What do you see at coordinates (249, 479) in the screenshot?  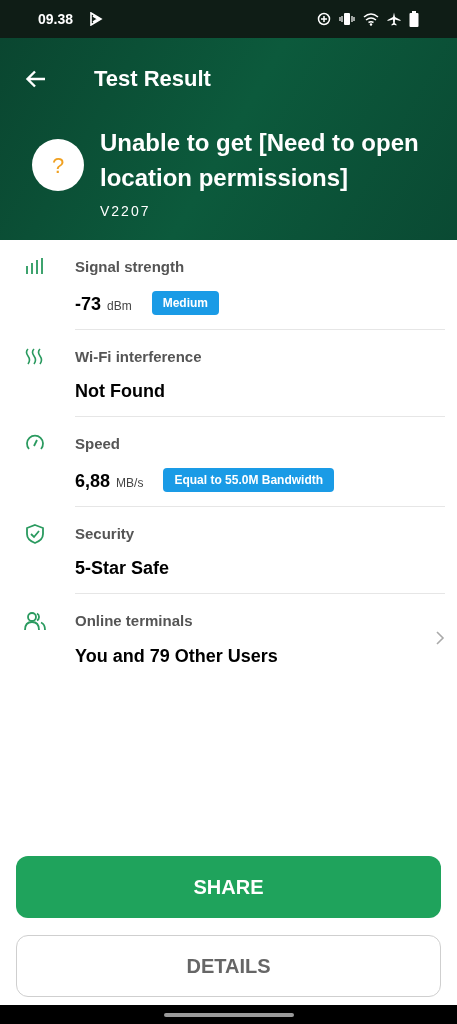 I see `info-badge: Equal to 55.0M Bandwidth` at bounding box center [249, 479].